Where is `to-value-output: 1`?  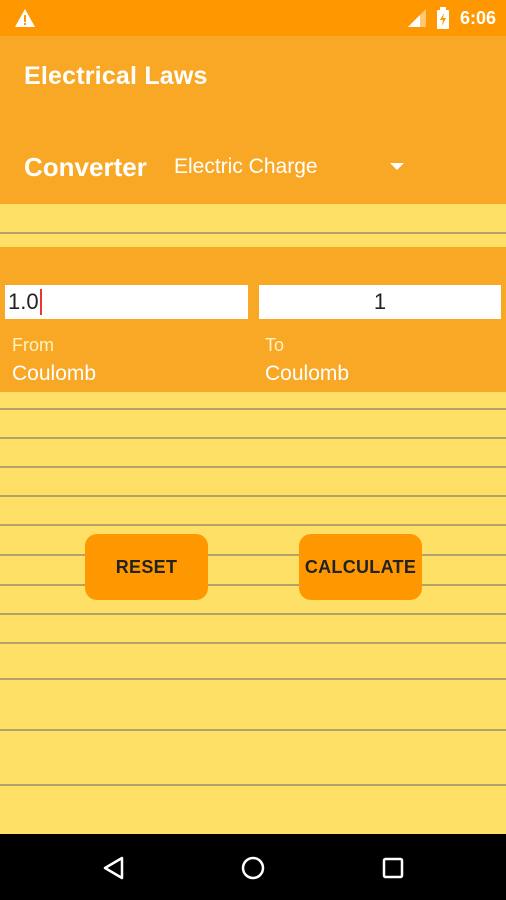 to-value-output: 1 is located at coordinates (380, 302).